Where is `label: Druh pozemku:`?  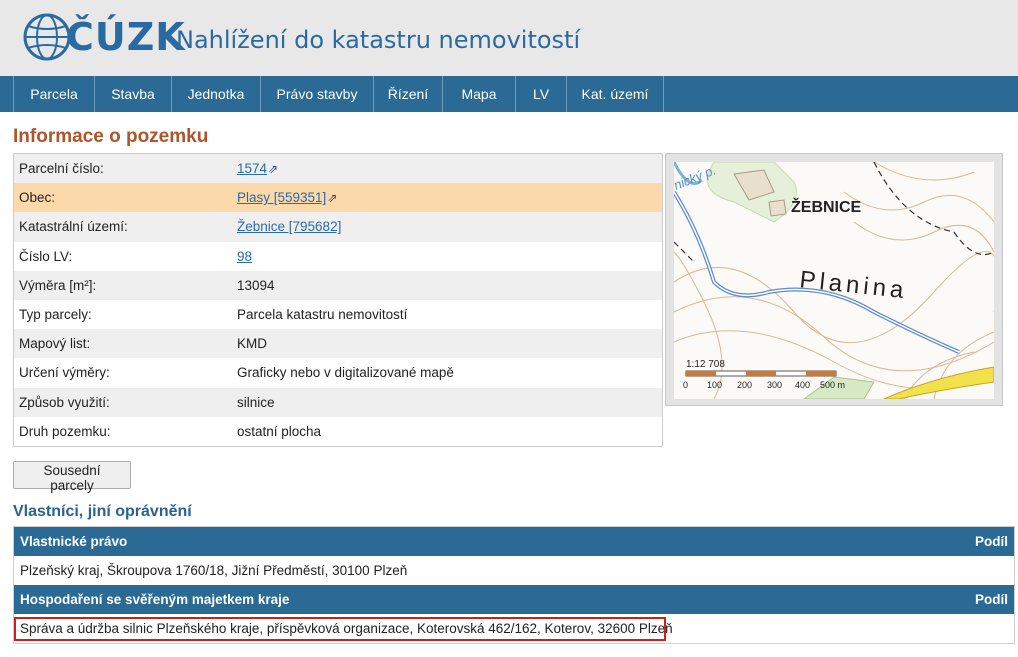
label: Druh pozemku: is located at coordinates (65, 431).